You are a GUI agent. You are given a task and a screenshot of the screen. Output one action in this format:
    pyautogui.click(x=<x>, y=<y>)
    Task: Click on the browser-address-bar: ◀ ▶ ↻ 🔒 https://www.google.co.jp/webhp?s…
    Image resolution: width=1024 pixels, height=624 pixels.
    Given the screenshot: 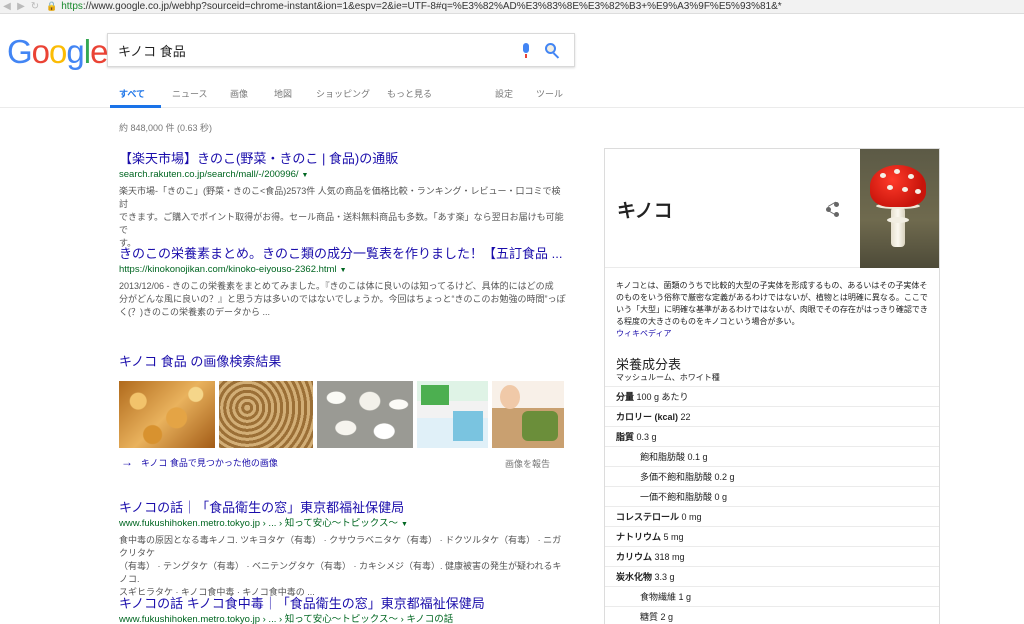 What is the action you would take?
    pyautogui.click(x=512, y=7)
    